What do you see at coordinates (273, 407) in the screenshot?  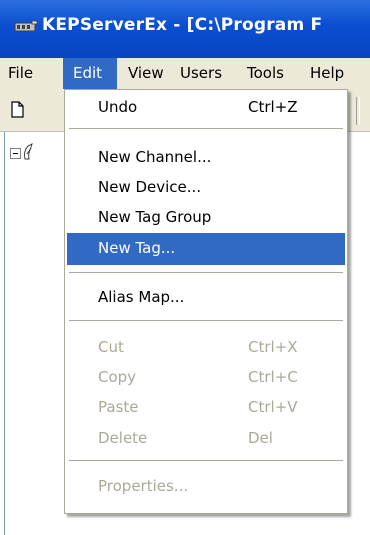 I see `menu-item-shortcut: Ctrl+V` at bounding box center [273, 407].